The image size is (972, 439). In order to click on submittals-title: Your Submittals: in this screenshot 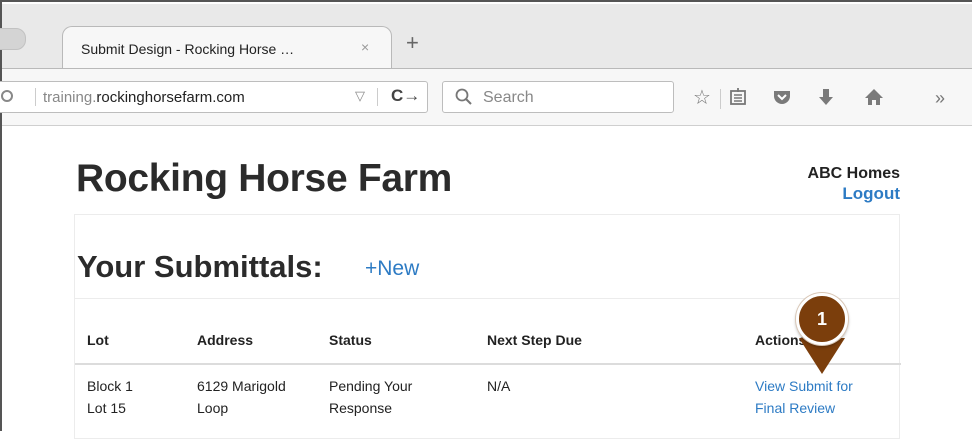, I will do `click(200, 266)`.